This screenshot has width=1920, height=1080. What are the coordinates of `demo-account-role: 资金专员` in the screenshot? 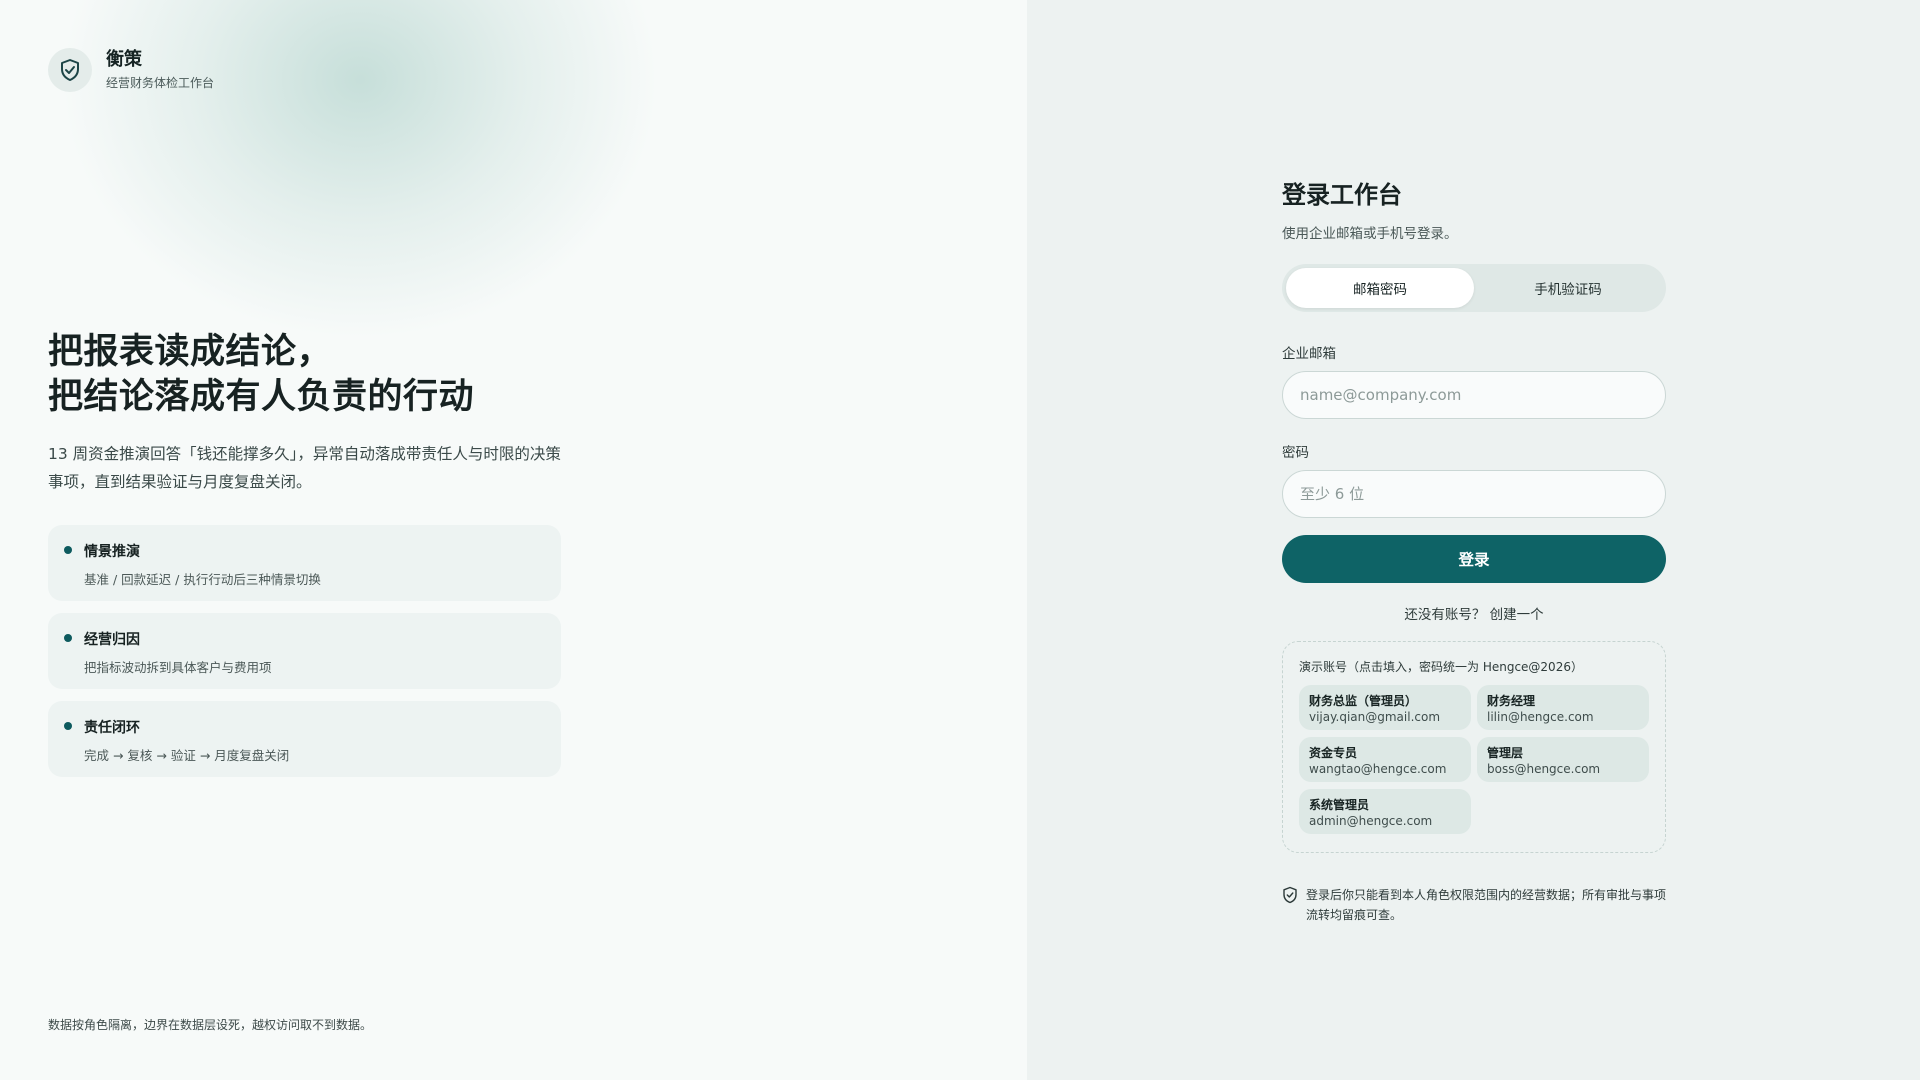 It's located at (1333, 753).